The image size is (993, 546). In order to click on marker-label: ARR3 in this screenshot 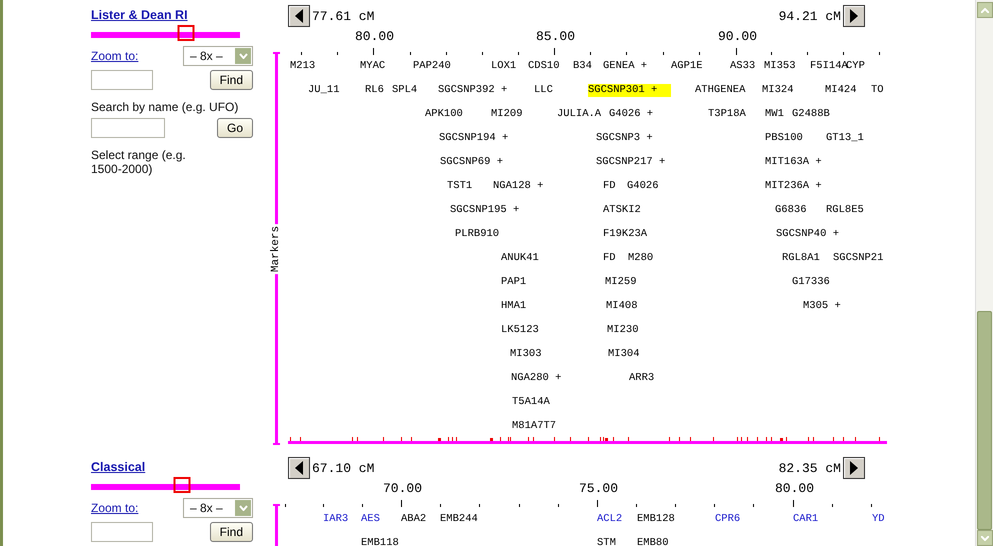, I will do `click(641, 378)`.